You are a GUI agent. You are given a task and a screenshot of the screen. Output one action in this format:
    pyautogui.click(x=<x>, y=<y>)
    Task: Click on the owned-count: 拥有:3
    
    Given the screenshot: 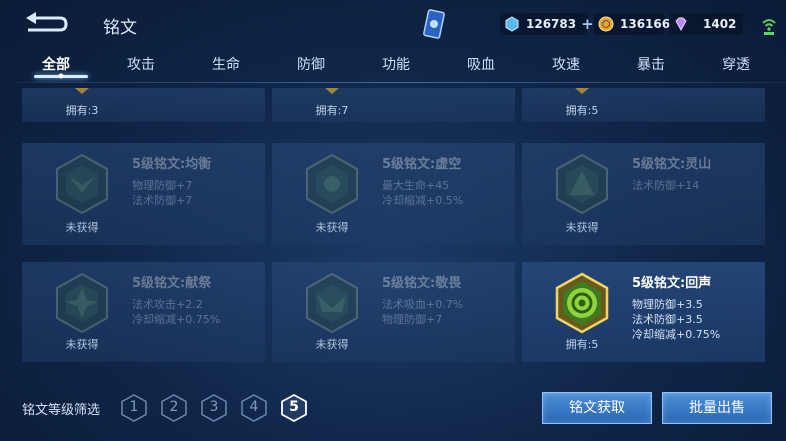 What is the action you would take?
    pyautogui.click(x=82, y=110)
    